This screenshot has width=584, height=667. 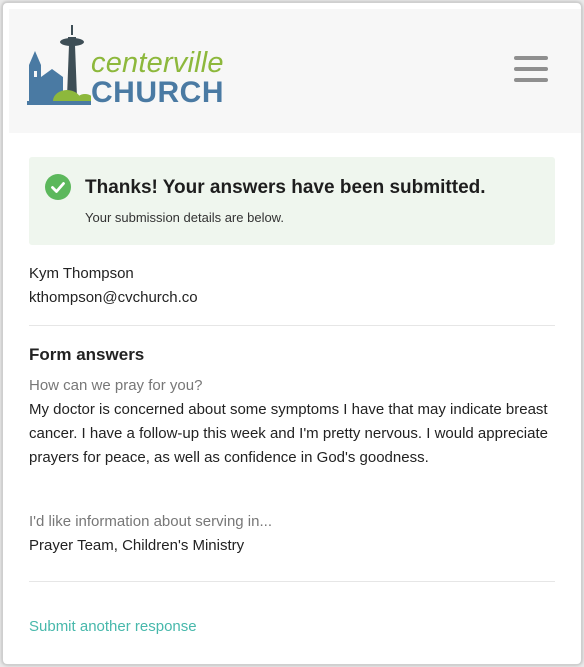 What do you see at coordinates (184, 217) in the screenshot?
I see `alert-subtitle: Your submission details are below.` at bounding box center [184, 217].